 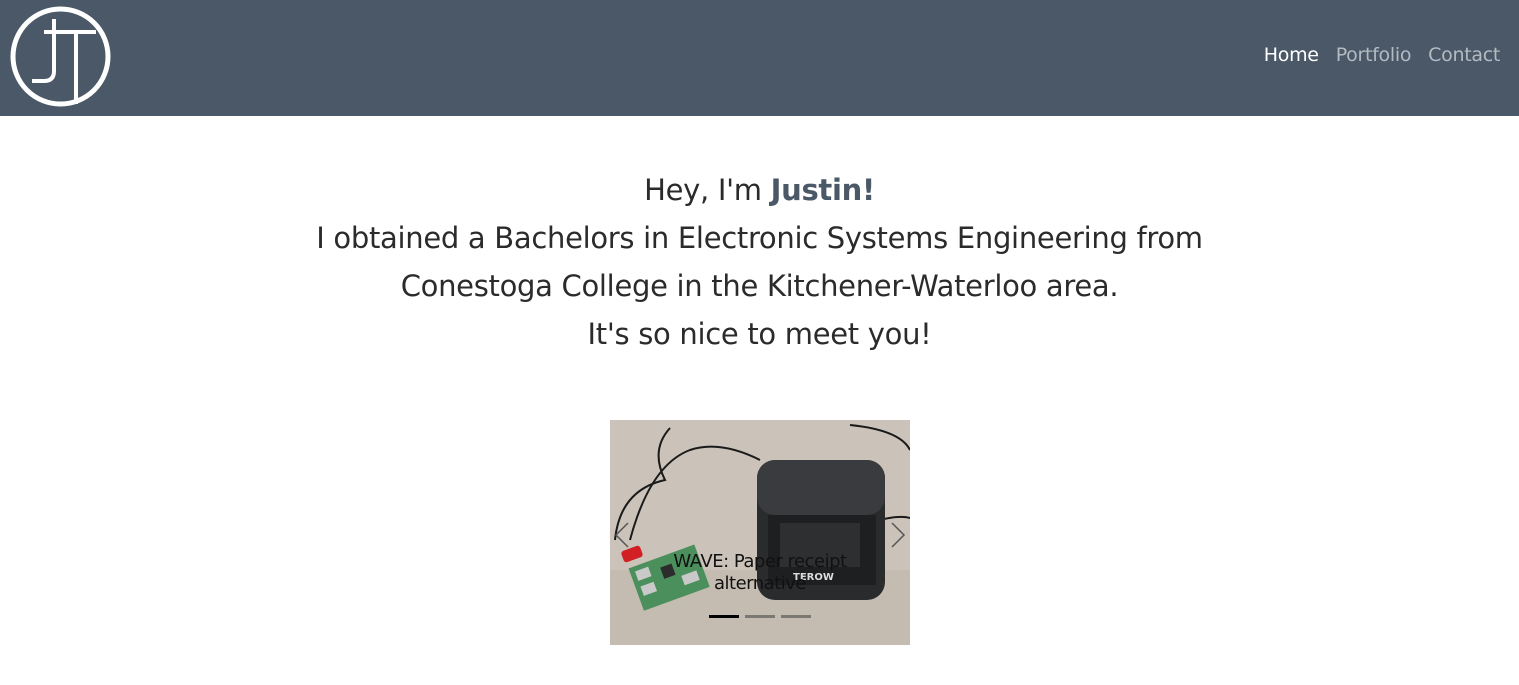 What do you see at coordinates (1374, 55) in the screenshot?
I see `nav-portfolio: Portfolio` at bounding box center [1374, 55].